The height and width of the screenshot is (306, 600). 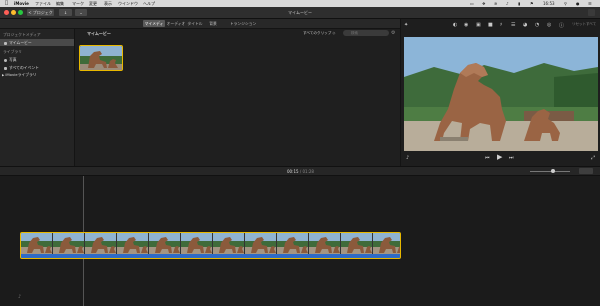 I want to click on window-title: マイムービー, so click(x=300, y=12).